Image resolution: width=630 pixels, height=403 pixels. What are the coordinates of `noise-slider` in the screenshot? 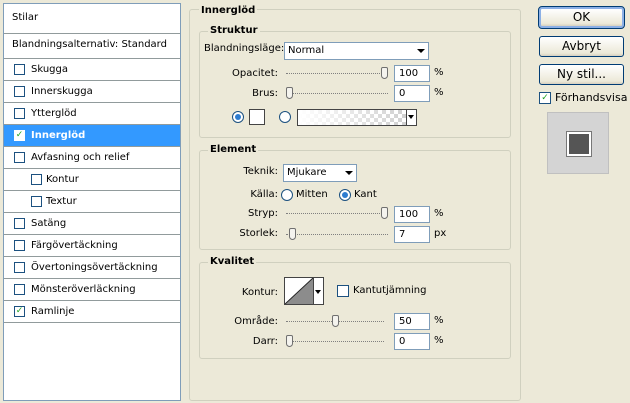 It's located at (337, 93).